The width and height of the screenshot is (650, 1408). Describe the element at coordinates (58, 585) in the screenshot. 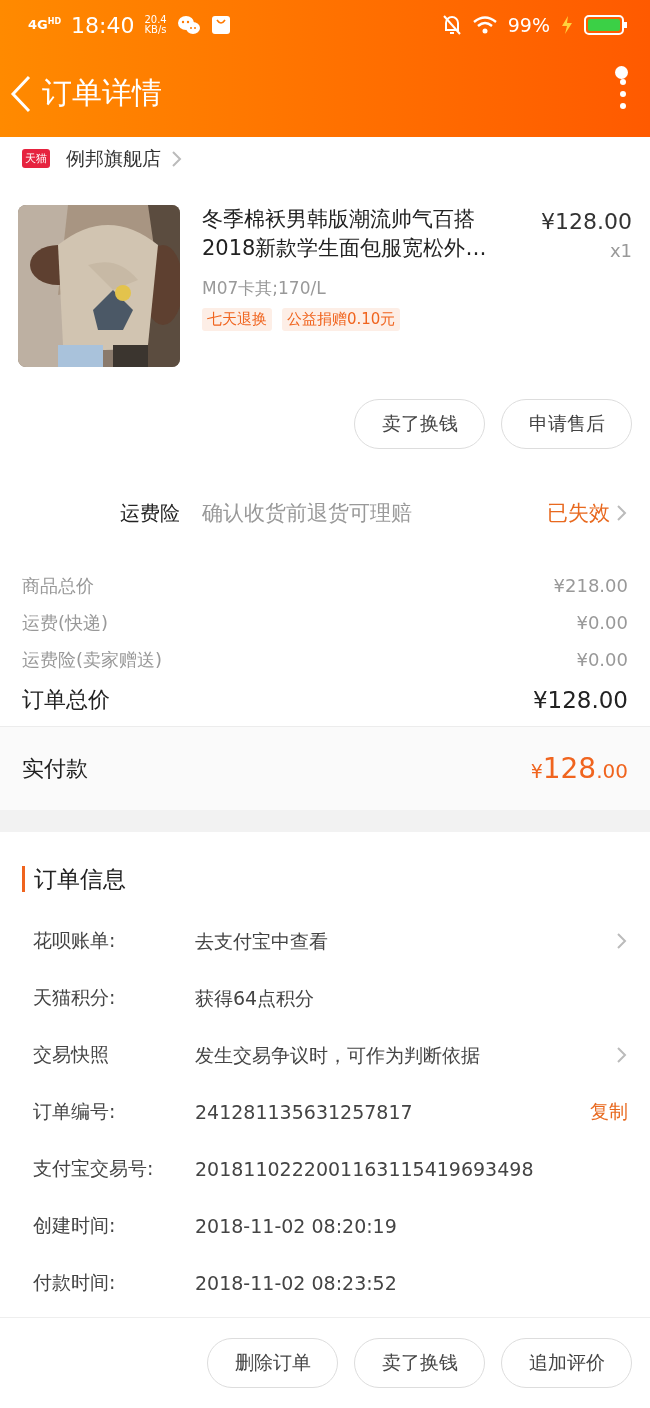

I see `cost-label: 商品总价` at that location.